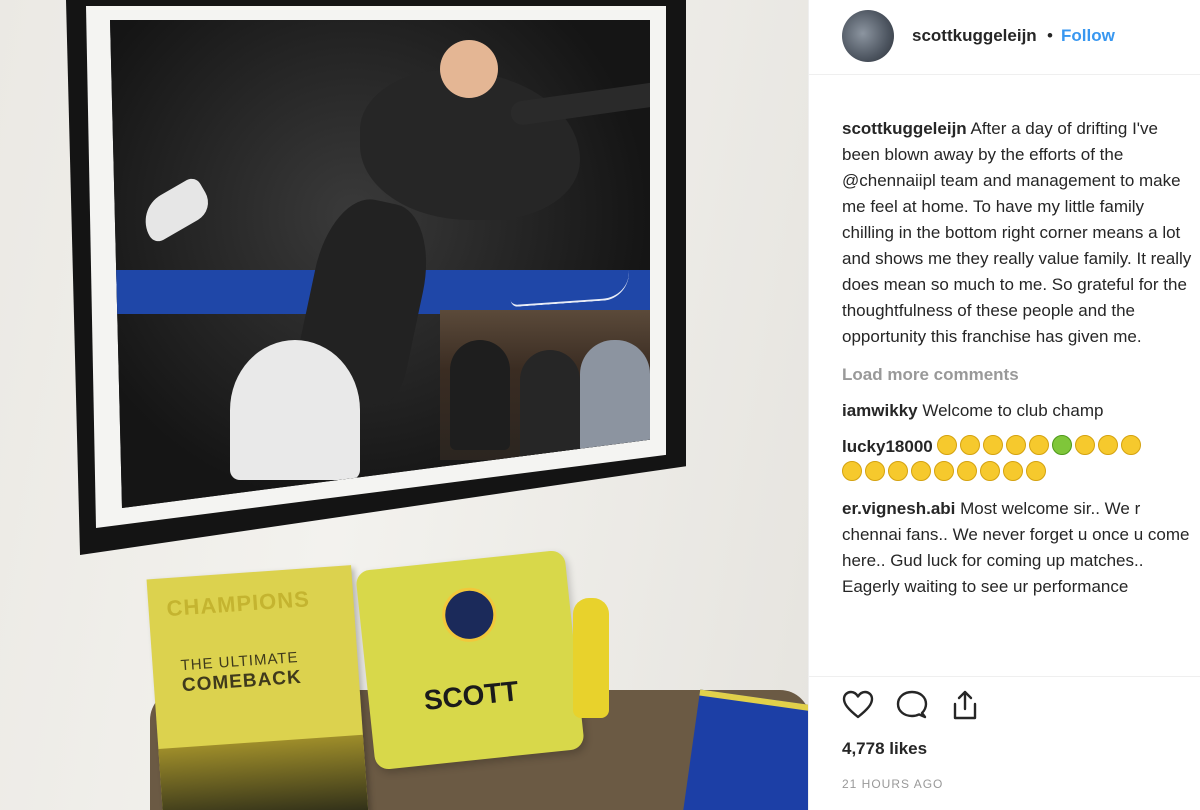 The height and width of the screenshot is (810, 1200). What do you see at coordinates (1013, 410) in the screenshot?
I see `comment-text: Welcome to club champ` at bounding box center [1013, 410].